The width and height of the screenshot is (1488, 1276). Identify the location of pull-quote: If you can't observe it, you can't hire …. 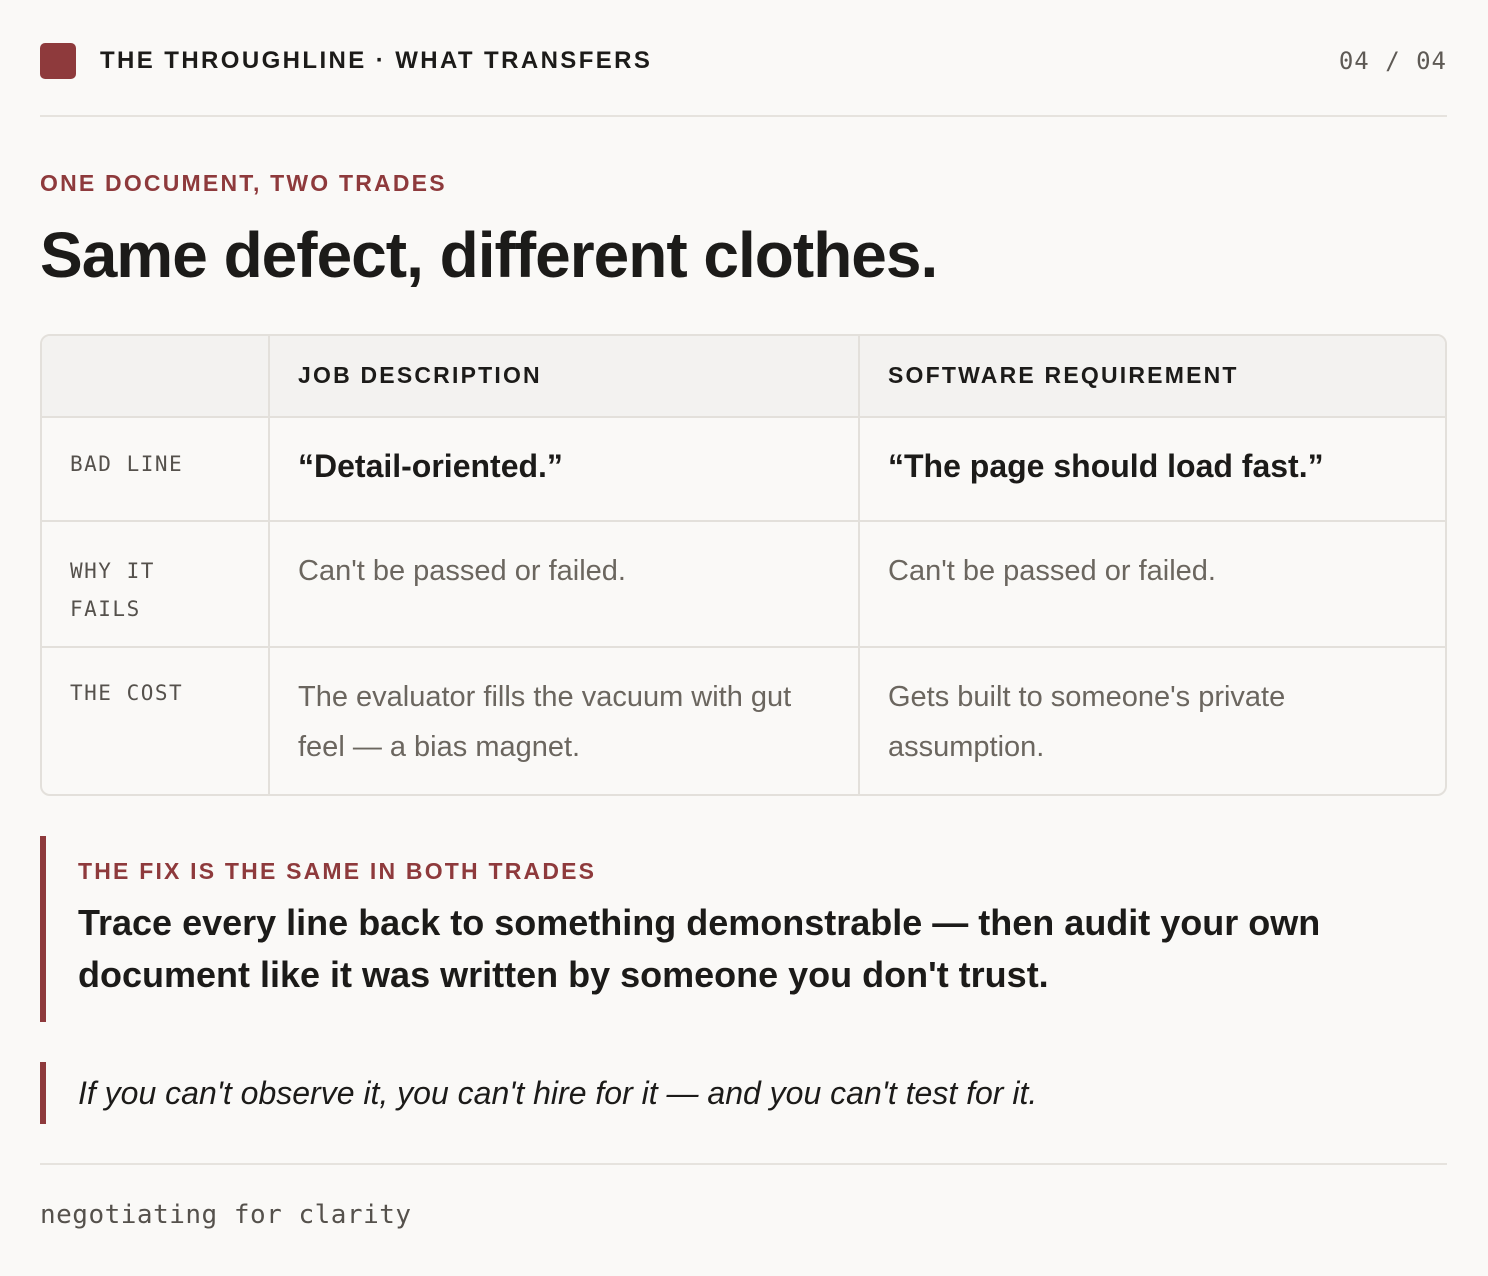
(743, 1093).